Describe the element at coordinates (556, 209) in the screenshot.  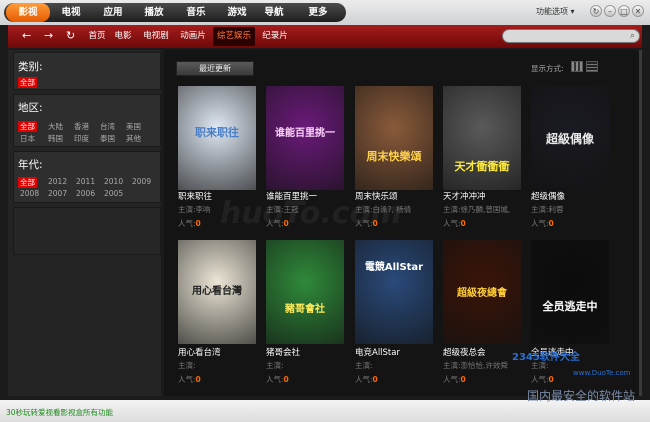
I see `card-host: 利蓉` at that location.